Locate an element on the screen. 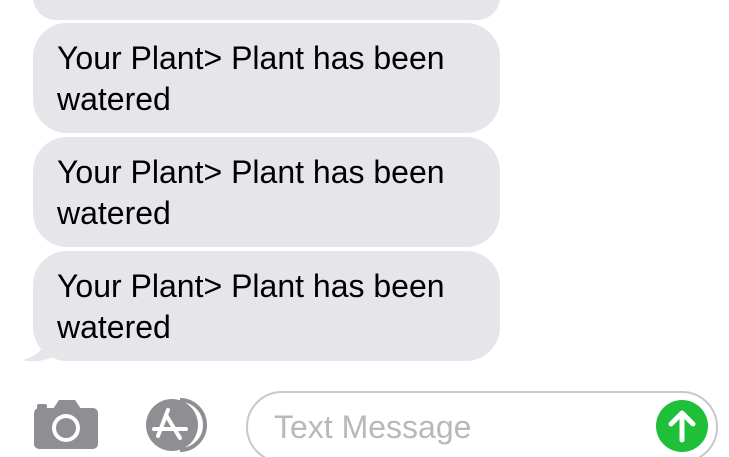 Image resolution: width=729 pixels, height=457 pixels. send-button is located at coordinates (682, 426).